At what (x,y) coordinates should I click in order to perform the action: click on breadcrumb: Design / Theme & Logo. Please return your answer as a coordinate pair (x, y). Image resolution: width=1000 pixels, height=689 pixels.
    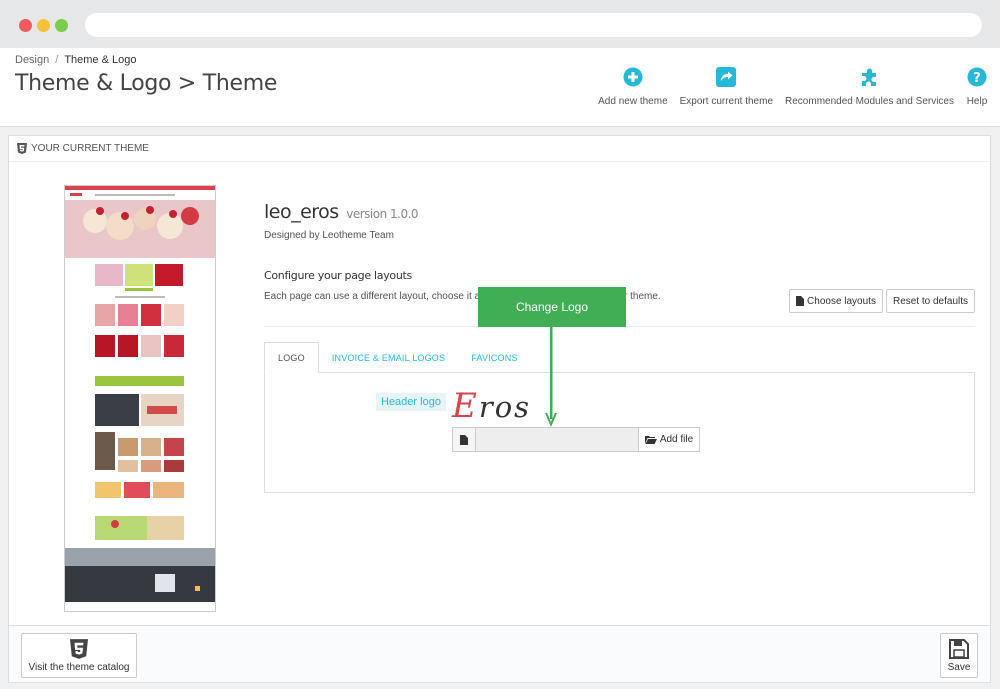
    Looking at the image, I should click on (75, 60).